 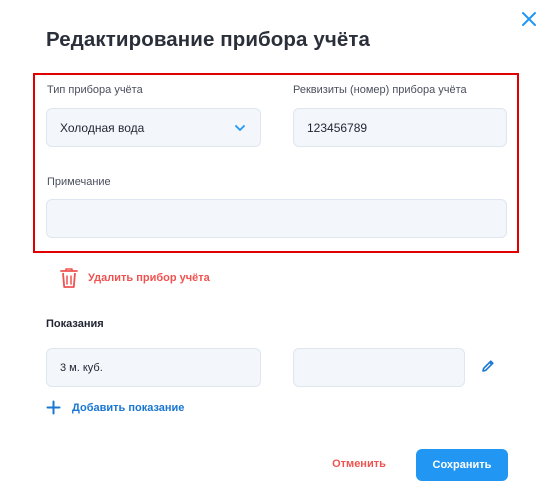 What do you see at coordinates (488, 366) in the screenshot?
I see `pencil-icon` at bounding box center [488, 366].